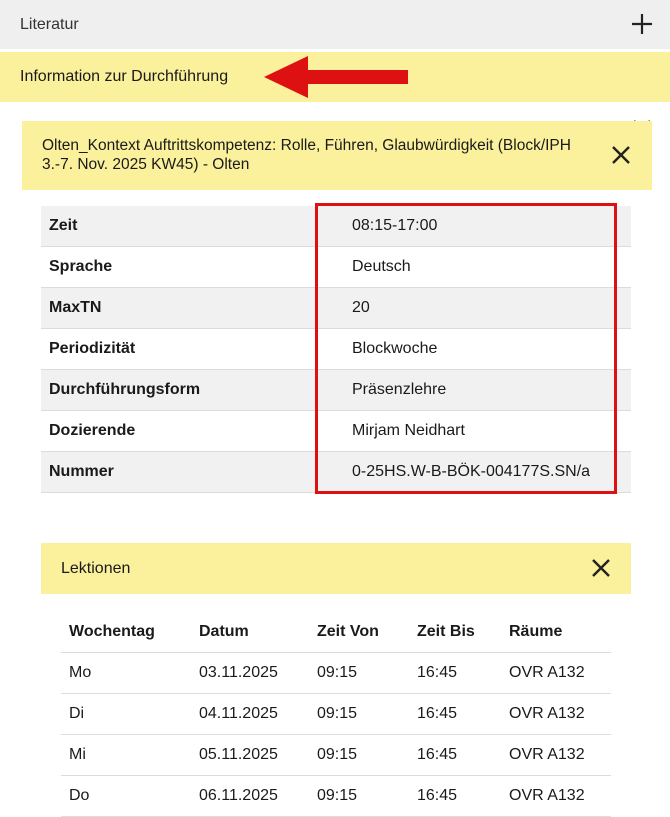  Describe the element at coordinates (126, 796) in the screenshot. I see `cell-wochentag: Do` at that location.